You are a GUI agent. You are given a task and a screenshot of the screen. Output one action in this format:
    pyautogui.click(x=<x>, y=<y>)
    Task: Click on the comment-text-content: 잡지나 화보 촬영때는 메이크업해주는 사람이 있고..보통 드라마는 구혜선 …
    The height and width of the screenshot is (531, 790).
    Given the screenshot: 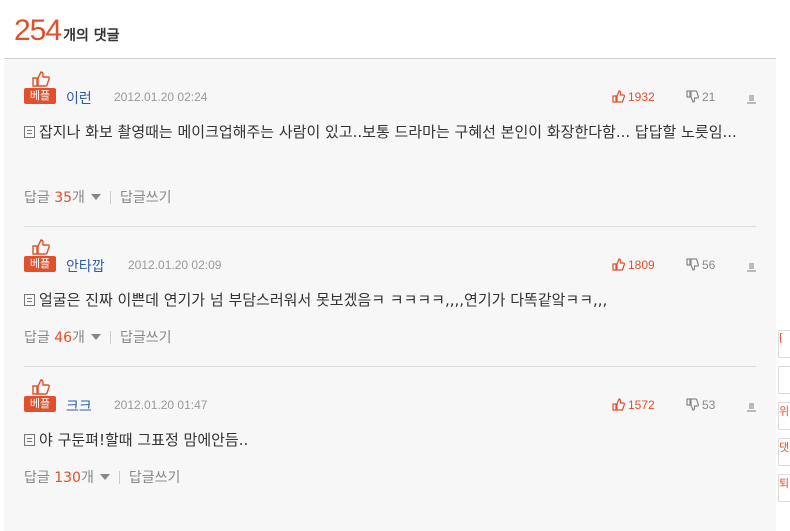 What is the action you would take?
    pyautogui.click(x=388, y=132)
    